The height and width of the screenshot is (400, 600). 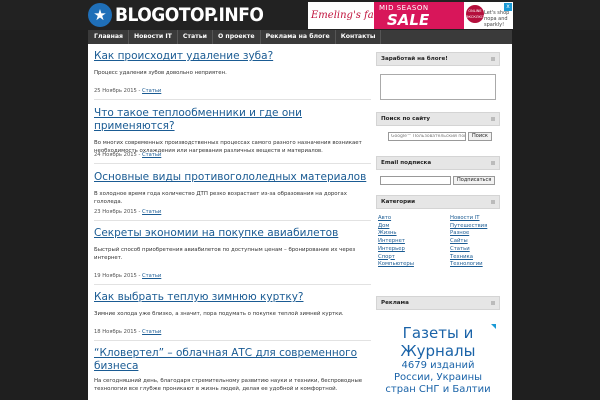 What do you see at coordinates (438, 163) in the screenshot?
I see `widget-title: Email подписка` at bounding box center [438, 163].